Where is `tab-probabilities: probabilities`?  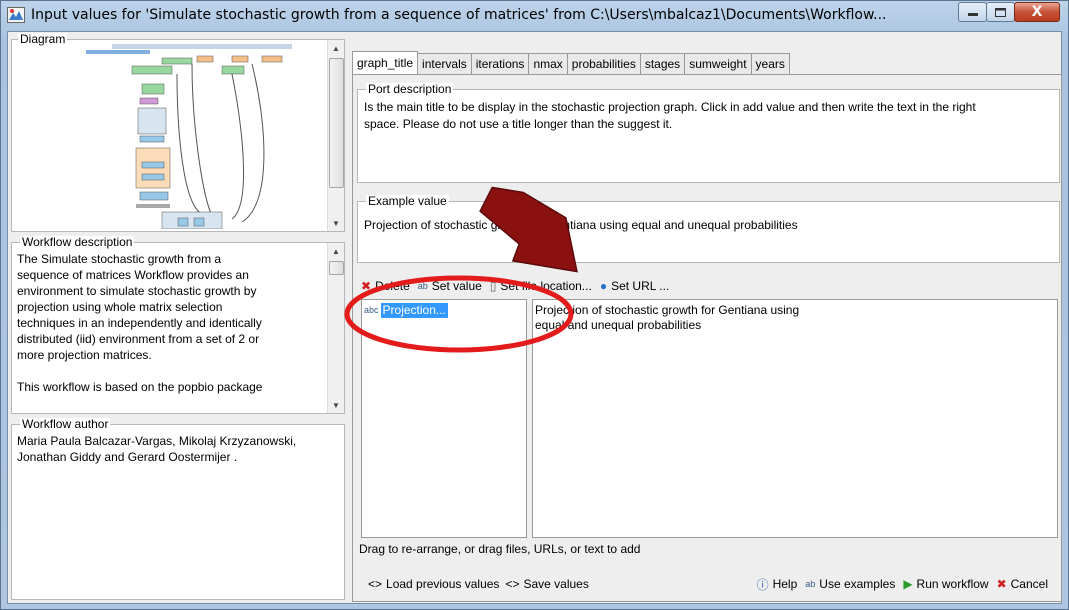
tab-probabilities: probabilities is located at coordinates (603, 63).